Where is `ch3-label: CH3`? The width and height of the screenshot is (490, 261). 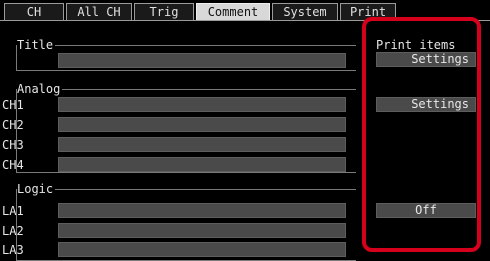 ch3-label: CH3 is located at coordinates (13, 145).